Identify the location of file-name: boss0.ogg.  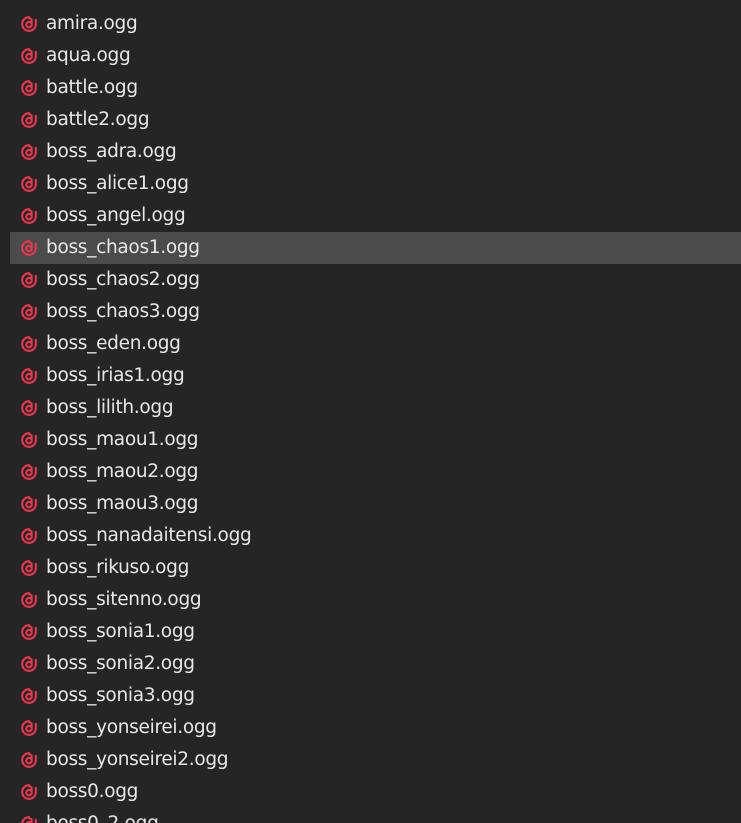
(92, 791).